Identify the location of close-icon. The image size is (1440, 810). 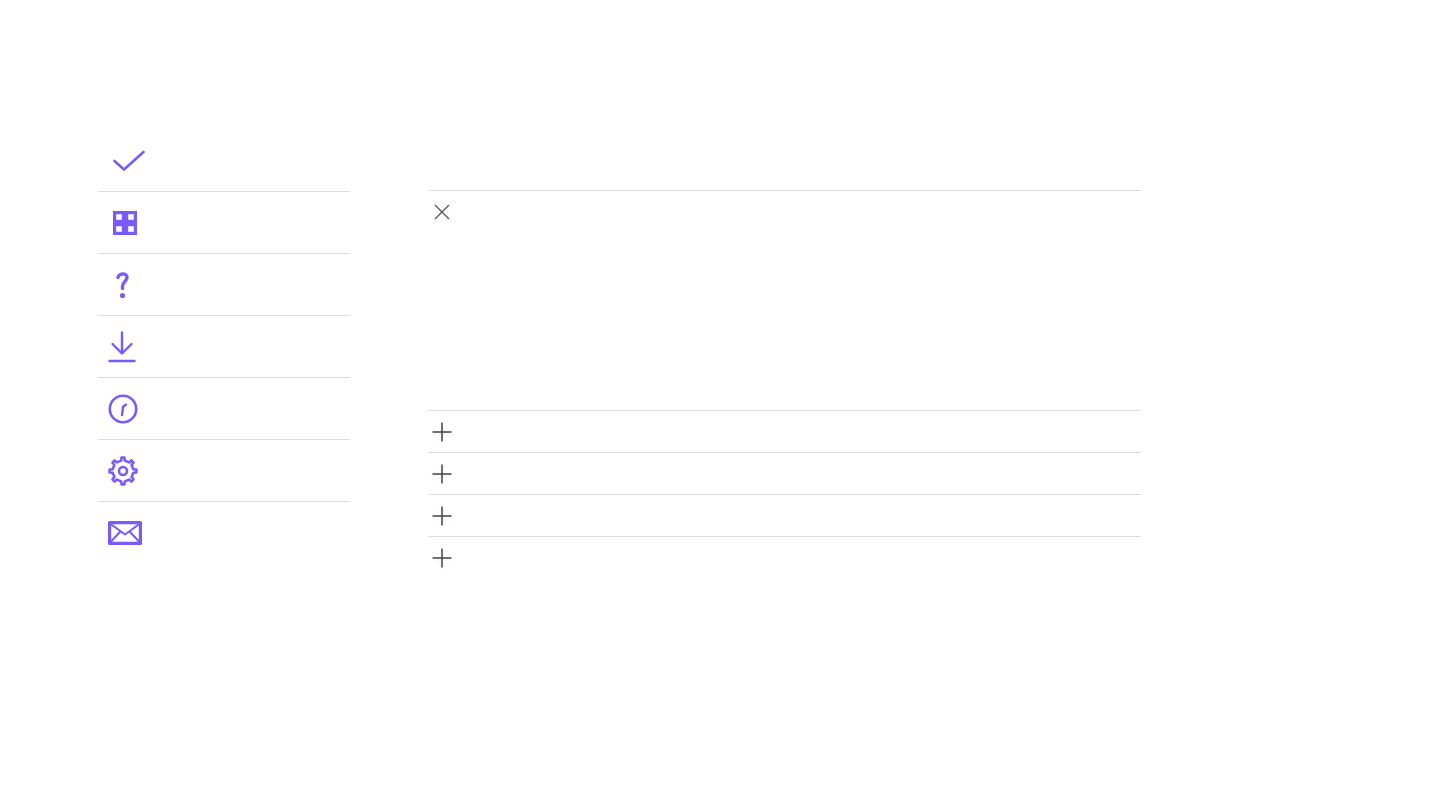
(442, 211).